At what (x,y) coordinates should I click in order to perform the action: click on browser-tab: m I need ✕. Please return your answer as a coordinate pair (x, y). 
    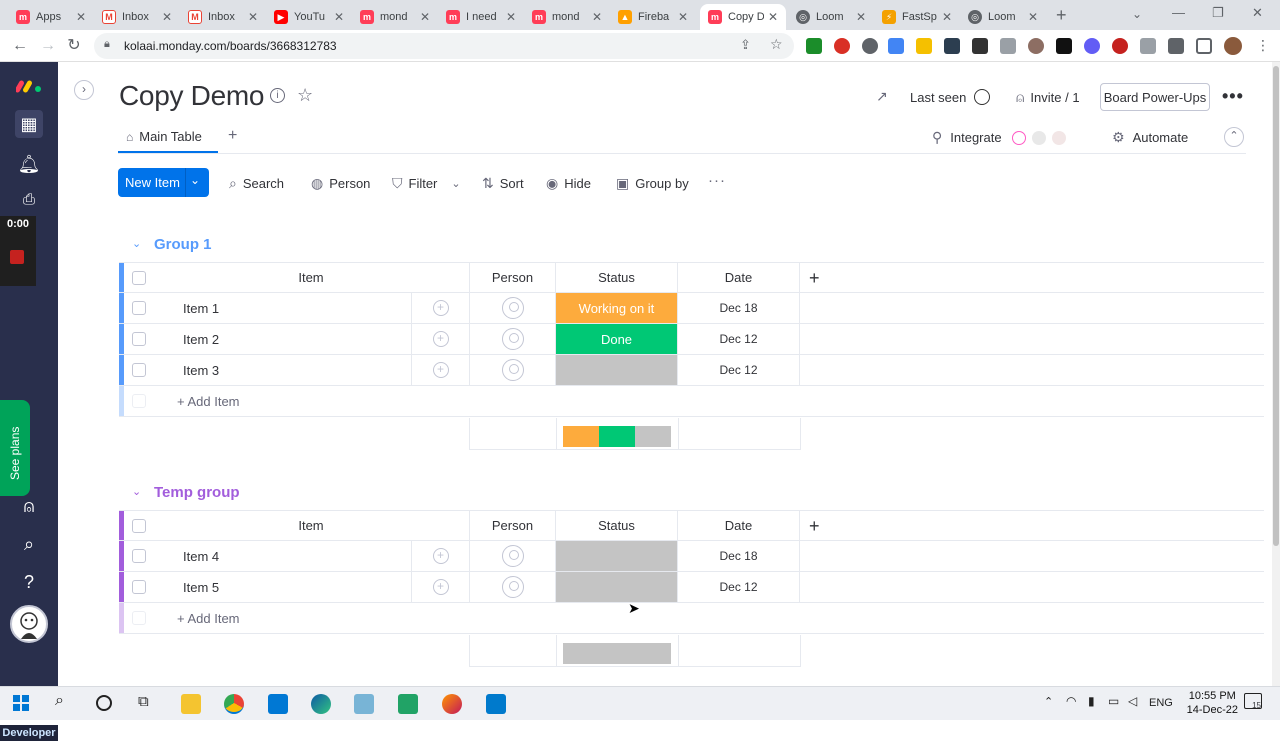
    Looking at the image, I should click on (481, 17).